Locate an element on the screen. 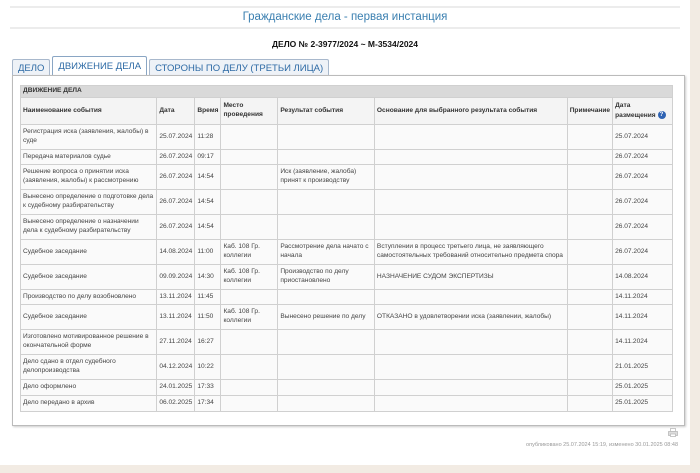  tab-parties: СТОРОНЫ ПО ДЕЛУ (ТРЕТЬИ ЛИЦА) is located at coordinates (239, 67).